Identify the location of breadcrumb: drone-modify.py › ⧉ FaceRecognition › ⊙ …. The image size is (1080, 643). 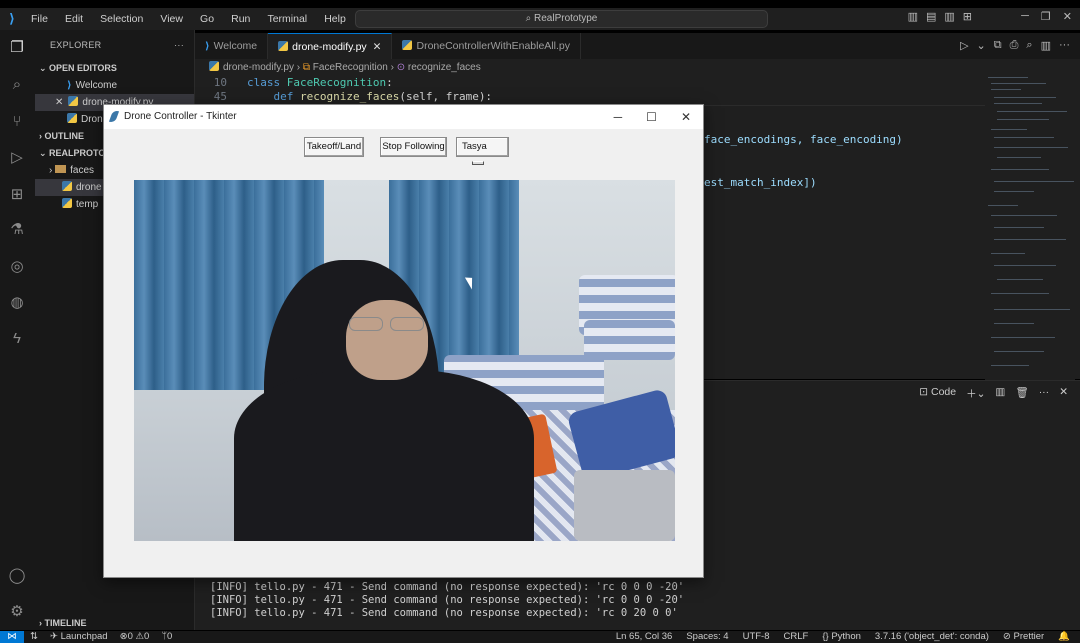
(637, 67).